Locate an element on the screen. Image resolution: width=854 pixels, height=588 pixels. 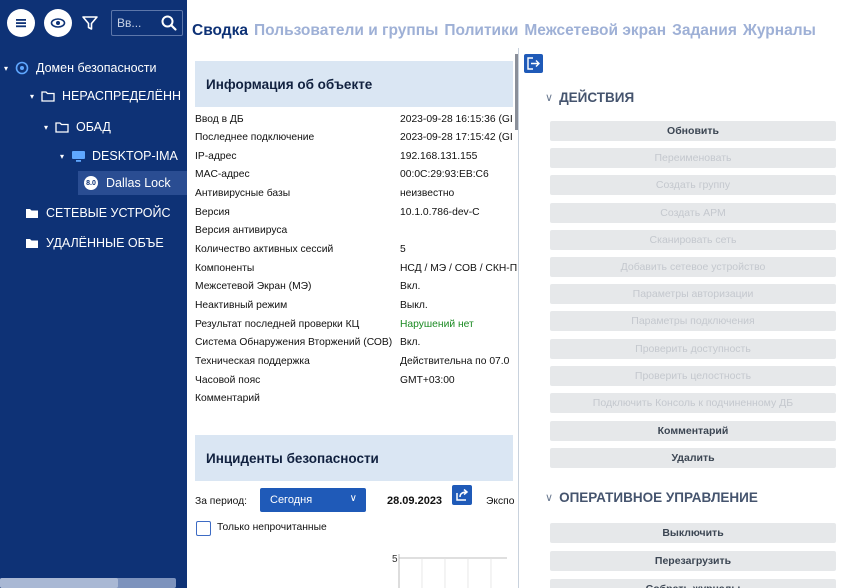
actions-section-title: ДЕЙСТВИЯ is located at coordinates (597, 97).